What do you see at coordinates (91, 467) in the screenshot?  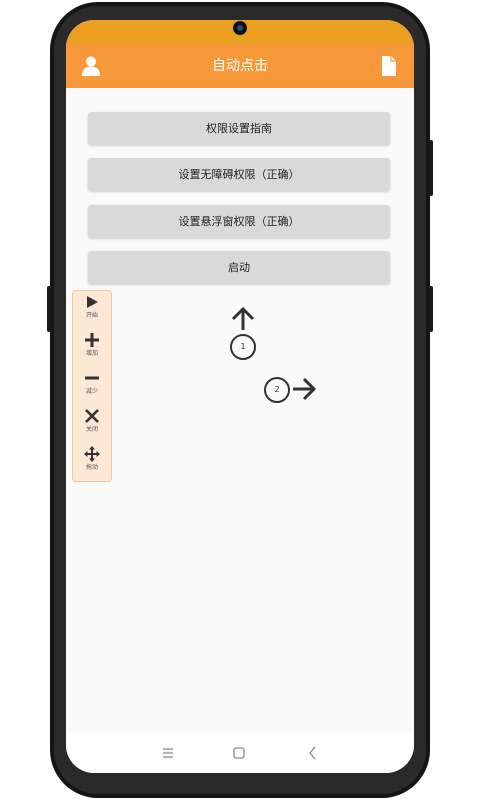 I see `panel-drag-label: 拖动` at bounding box center [91, 467].